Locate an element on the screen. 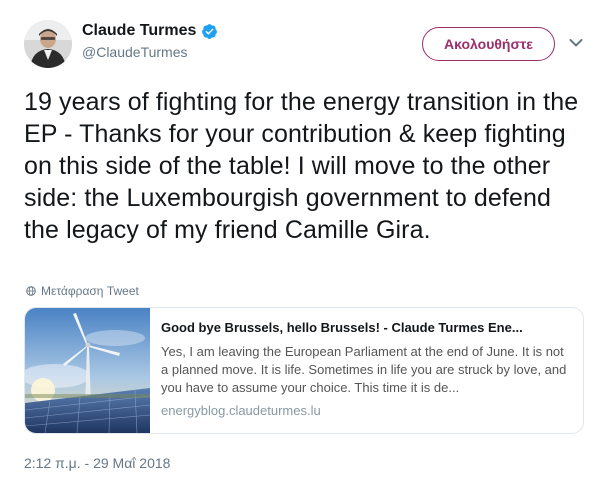 This screenshot has height=482, width=605. user-handle: @ClaudeTurmes is located at coordinates (150, 52).